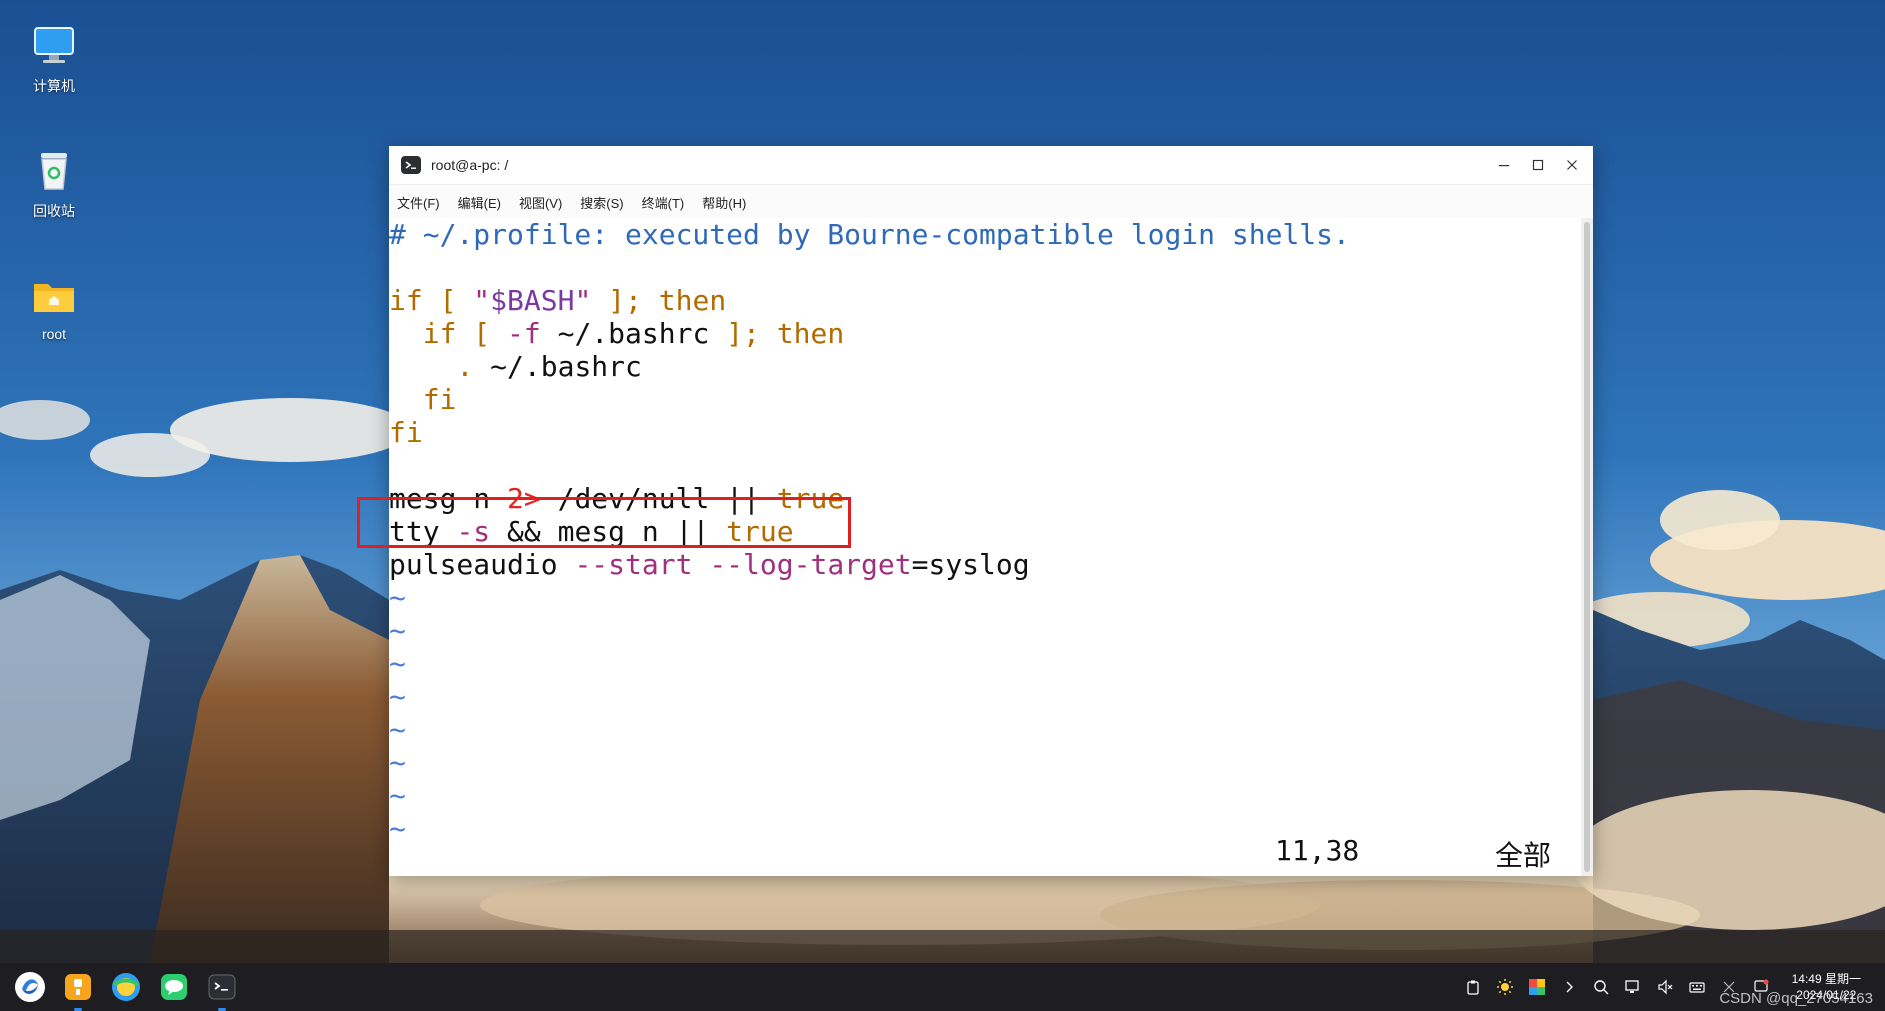  Describe the element at coordinates (54, 211) in the screenshot. I see `desktop-icon-label: 回收站` at that location.